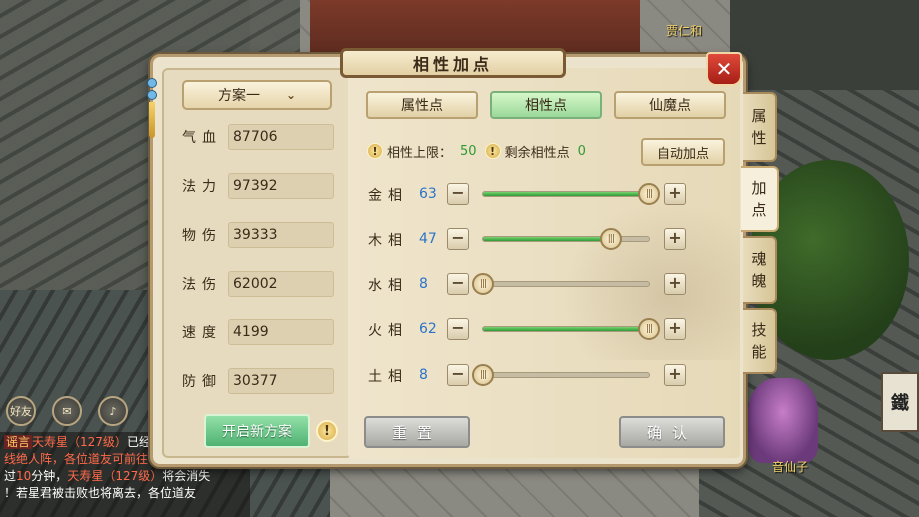 The height and width of the screenshot is (517, 919). Describe the element at coordinates (388, 196) in the screenshot. I see `attr-name: 金相` at that location.